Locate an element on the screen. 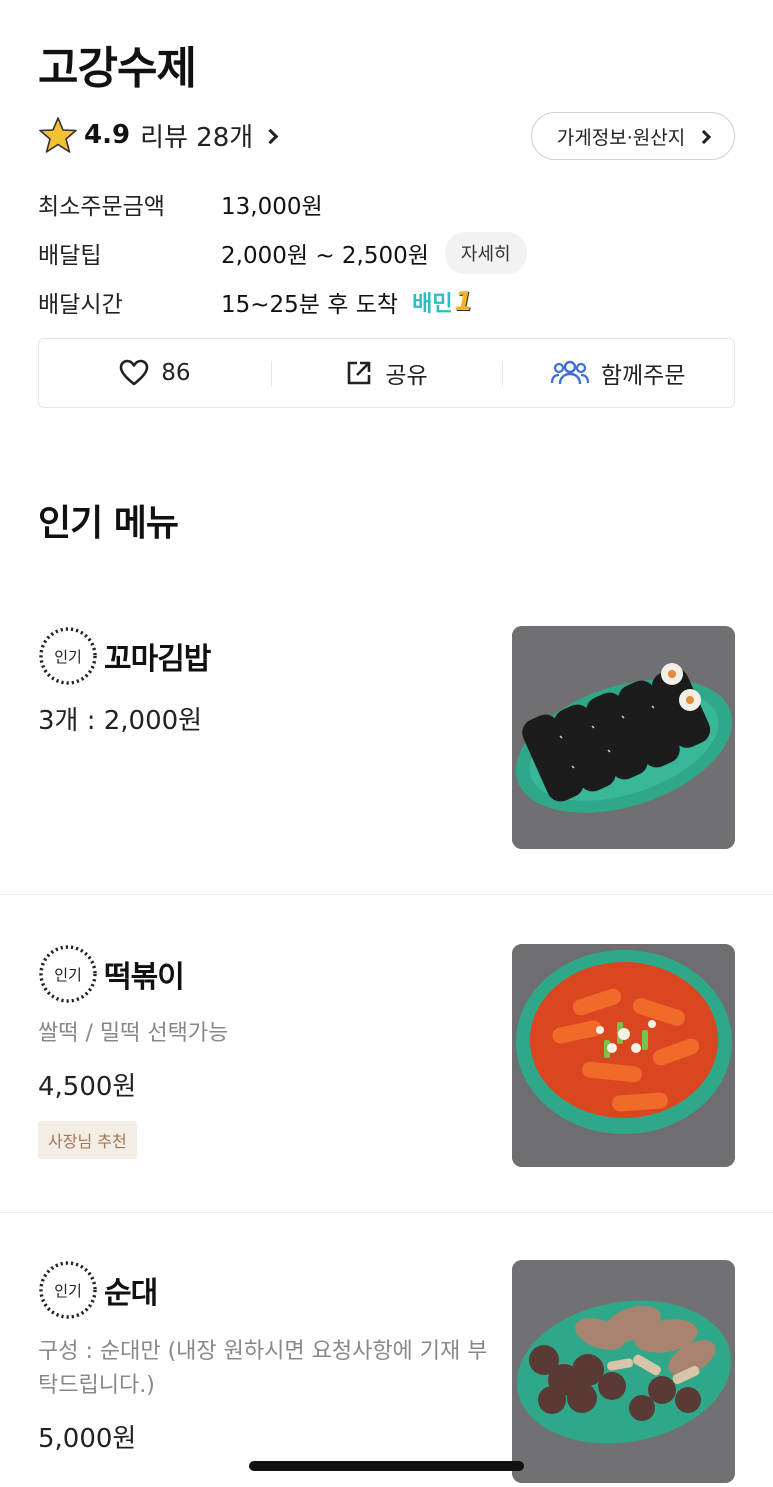  like-count: 86 is located at coordinates (176, 373).